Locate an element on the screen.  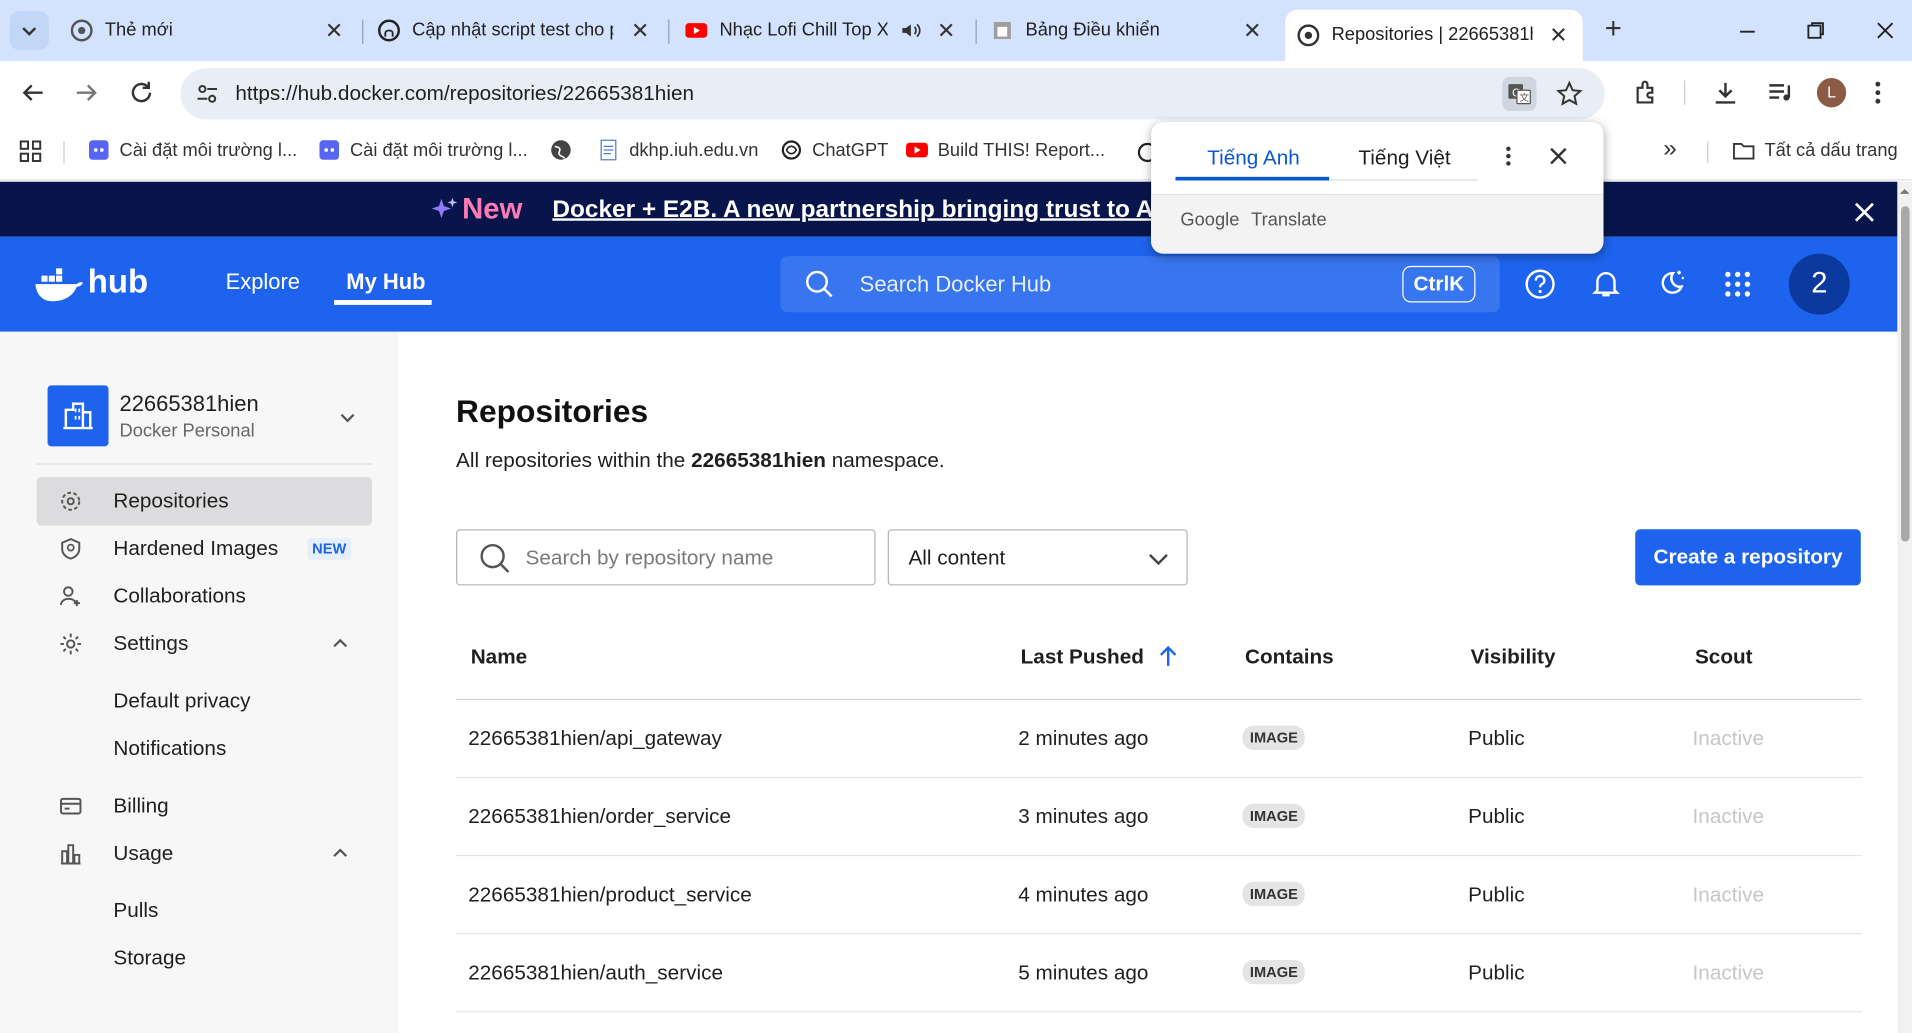
translate-footer: Google Translate is located at coordinates (1377, 224).